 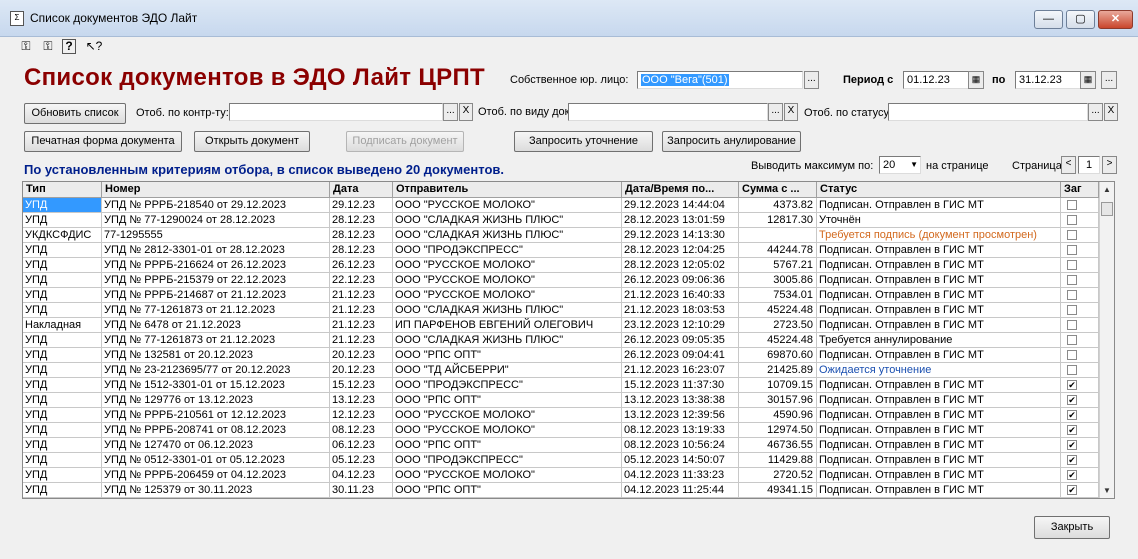 What do you see at coordinates (75, 113) in the screenshot?
I see `refresh-list-button: Обновить список` at bounding box center [75, 113].